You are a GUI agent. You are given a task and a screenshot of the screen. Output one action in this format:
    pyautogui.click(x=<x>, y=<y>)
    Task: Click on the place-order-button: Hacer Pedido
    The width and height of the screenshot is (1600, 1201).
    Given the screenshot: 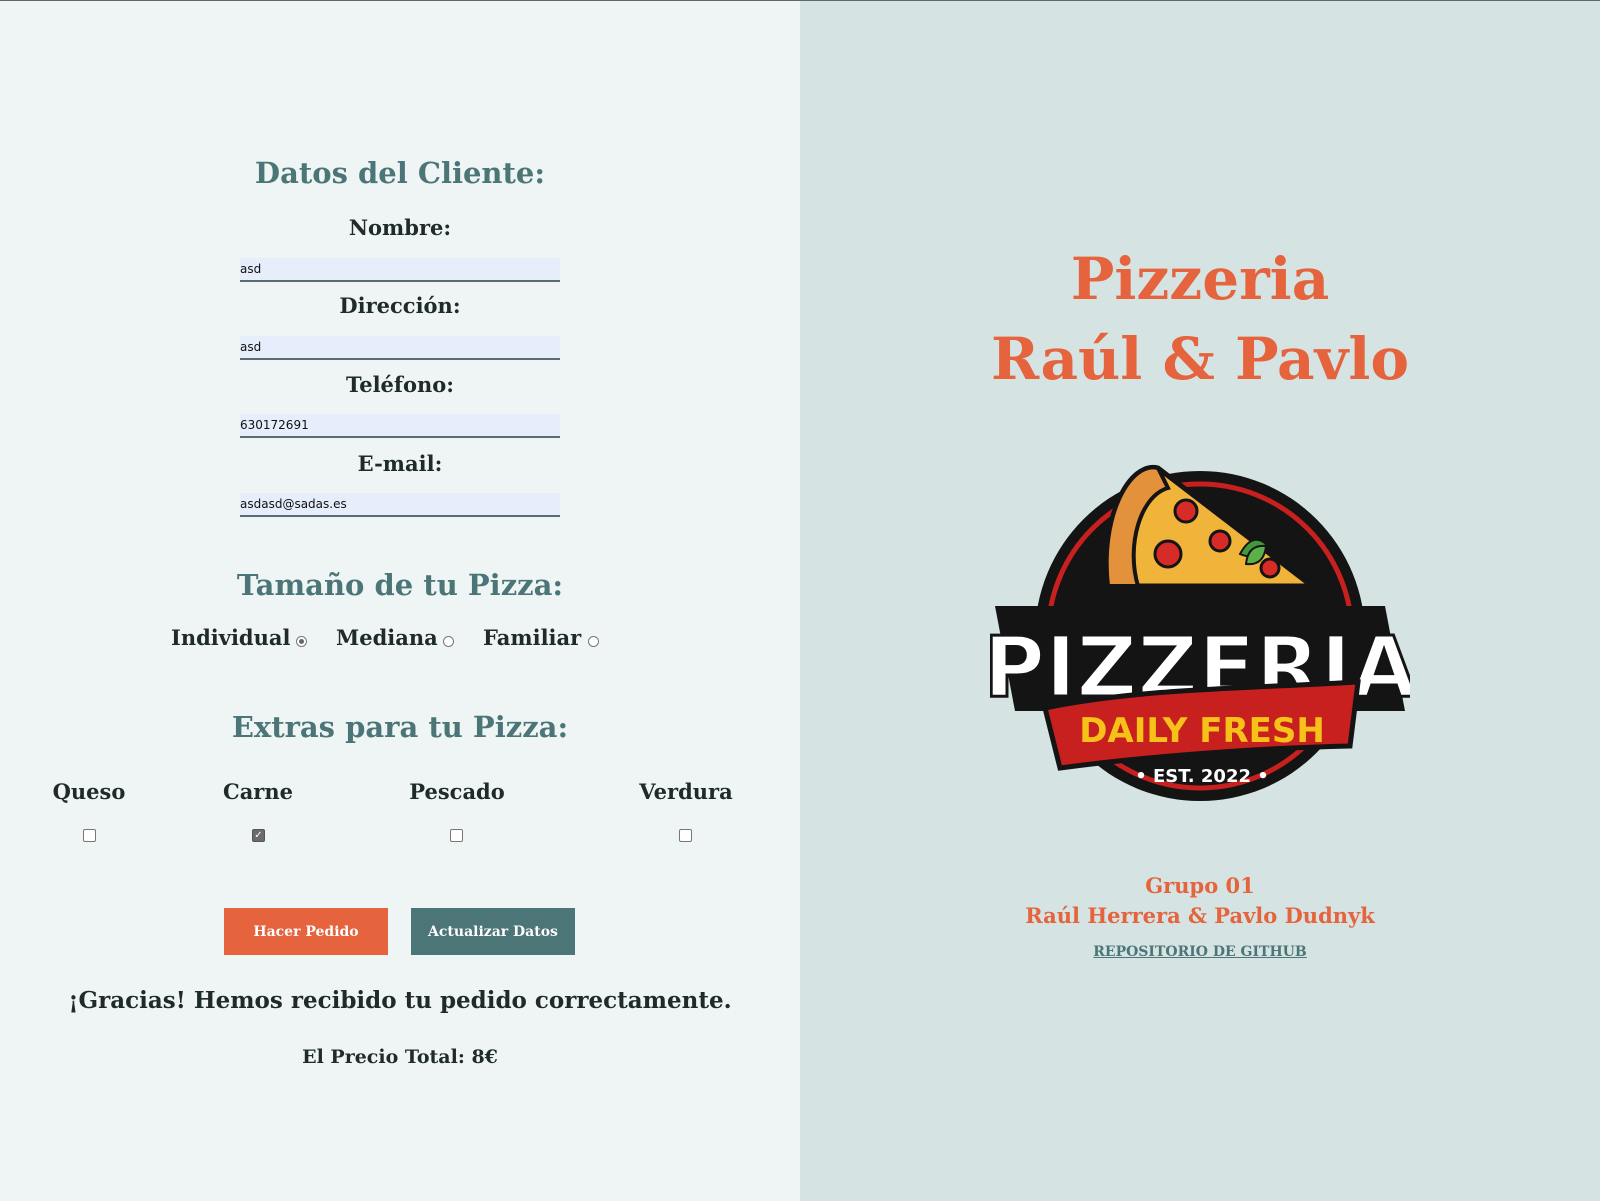 What is the action you would take?
    pyautogui.click(x=306, y=931)
    